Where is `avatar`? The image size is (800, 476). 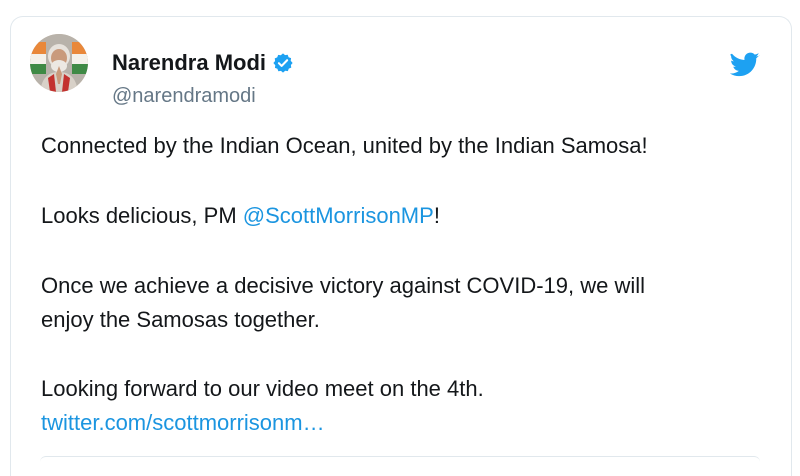 avatar is located at coordinates (59, 63).